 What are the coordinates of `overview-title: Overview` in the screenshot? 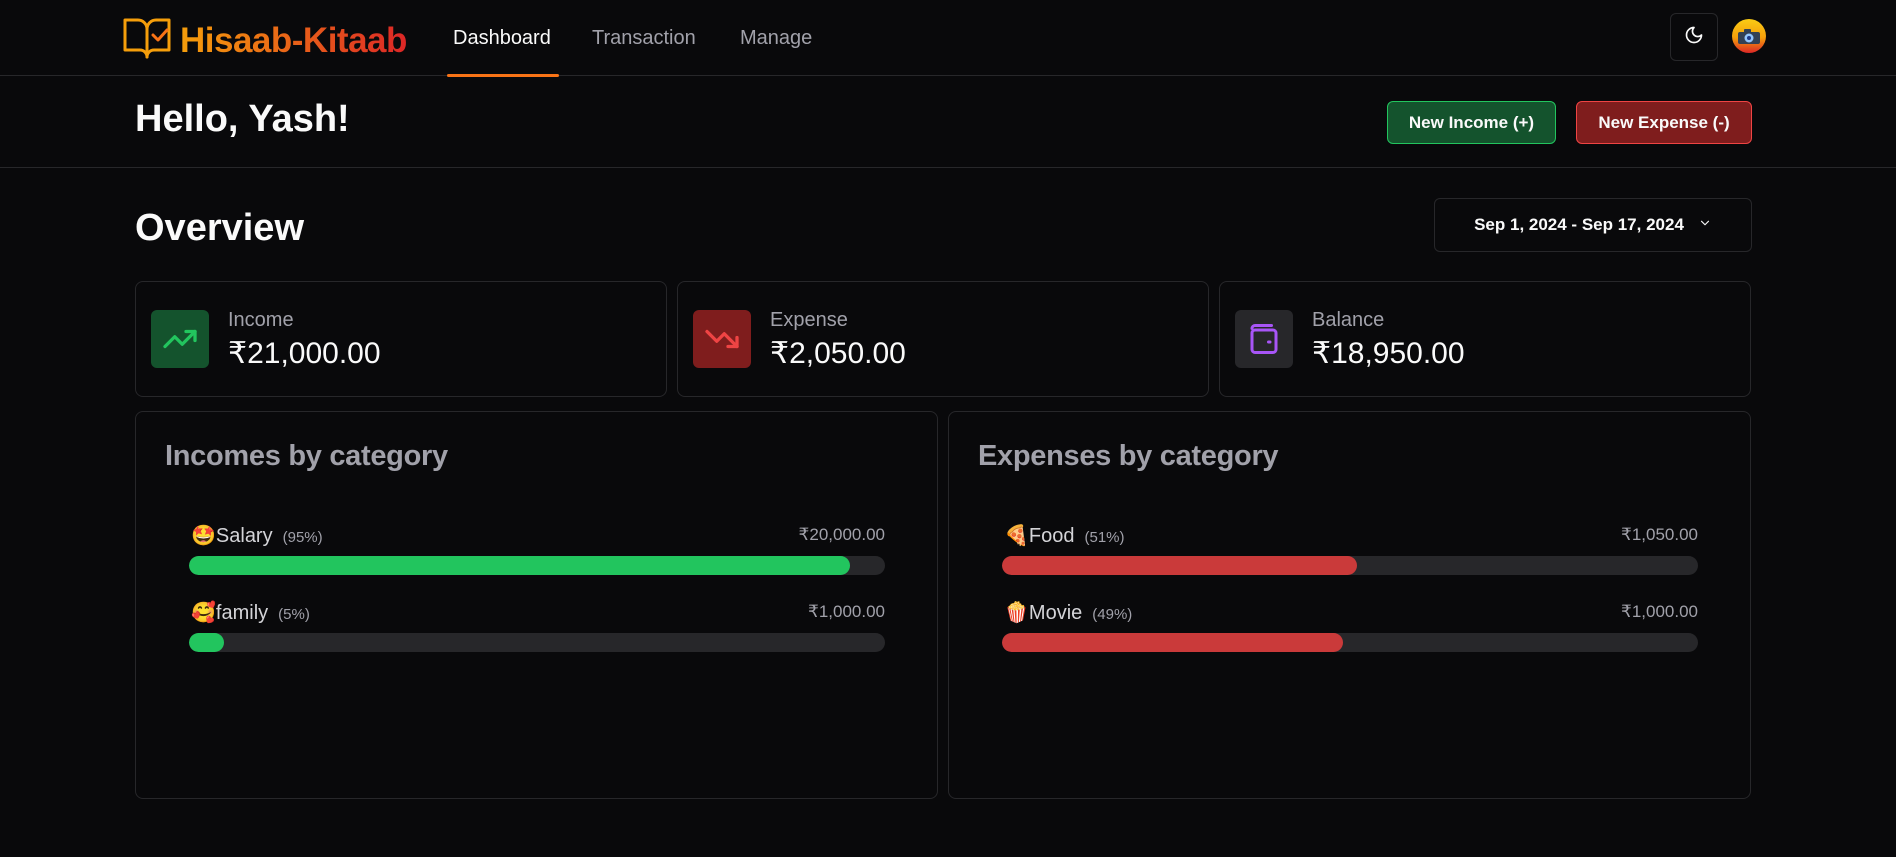 It's located at (219, 228).